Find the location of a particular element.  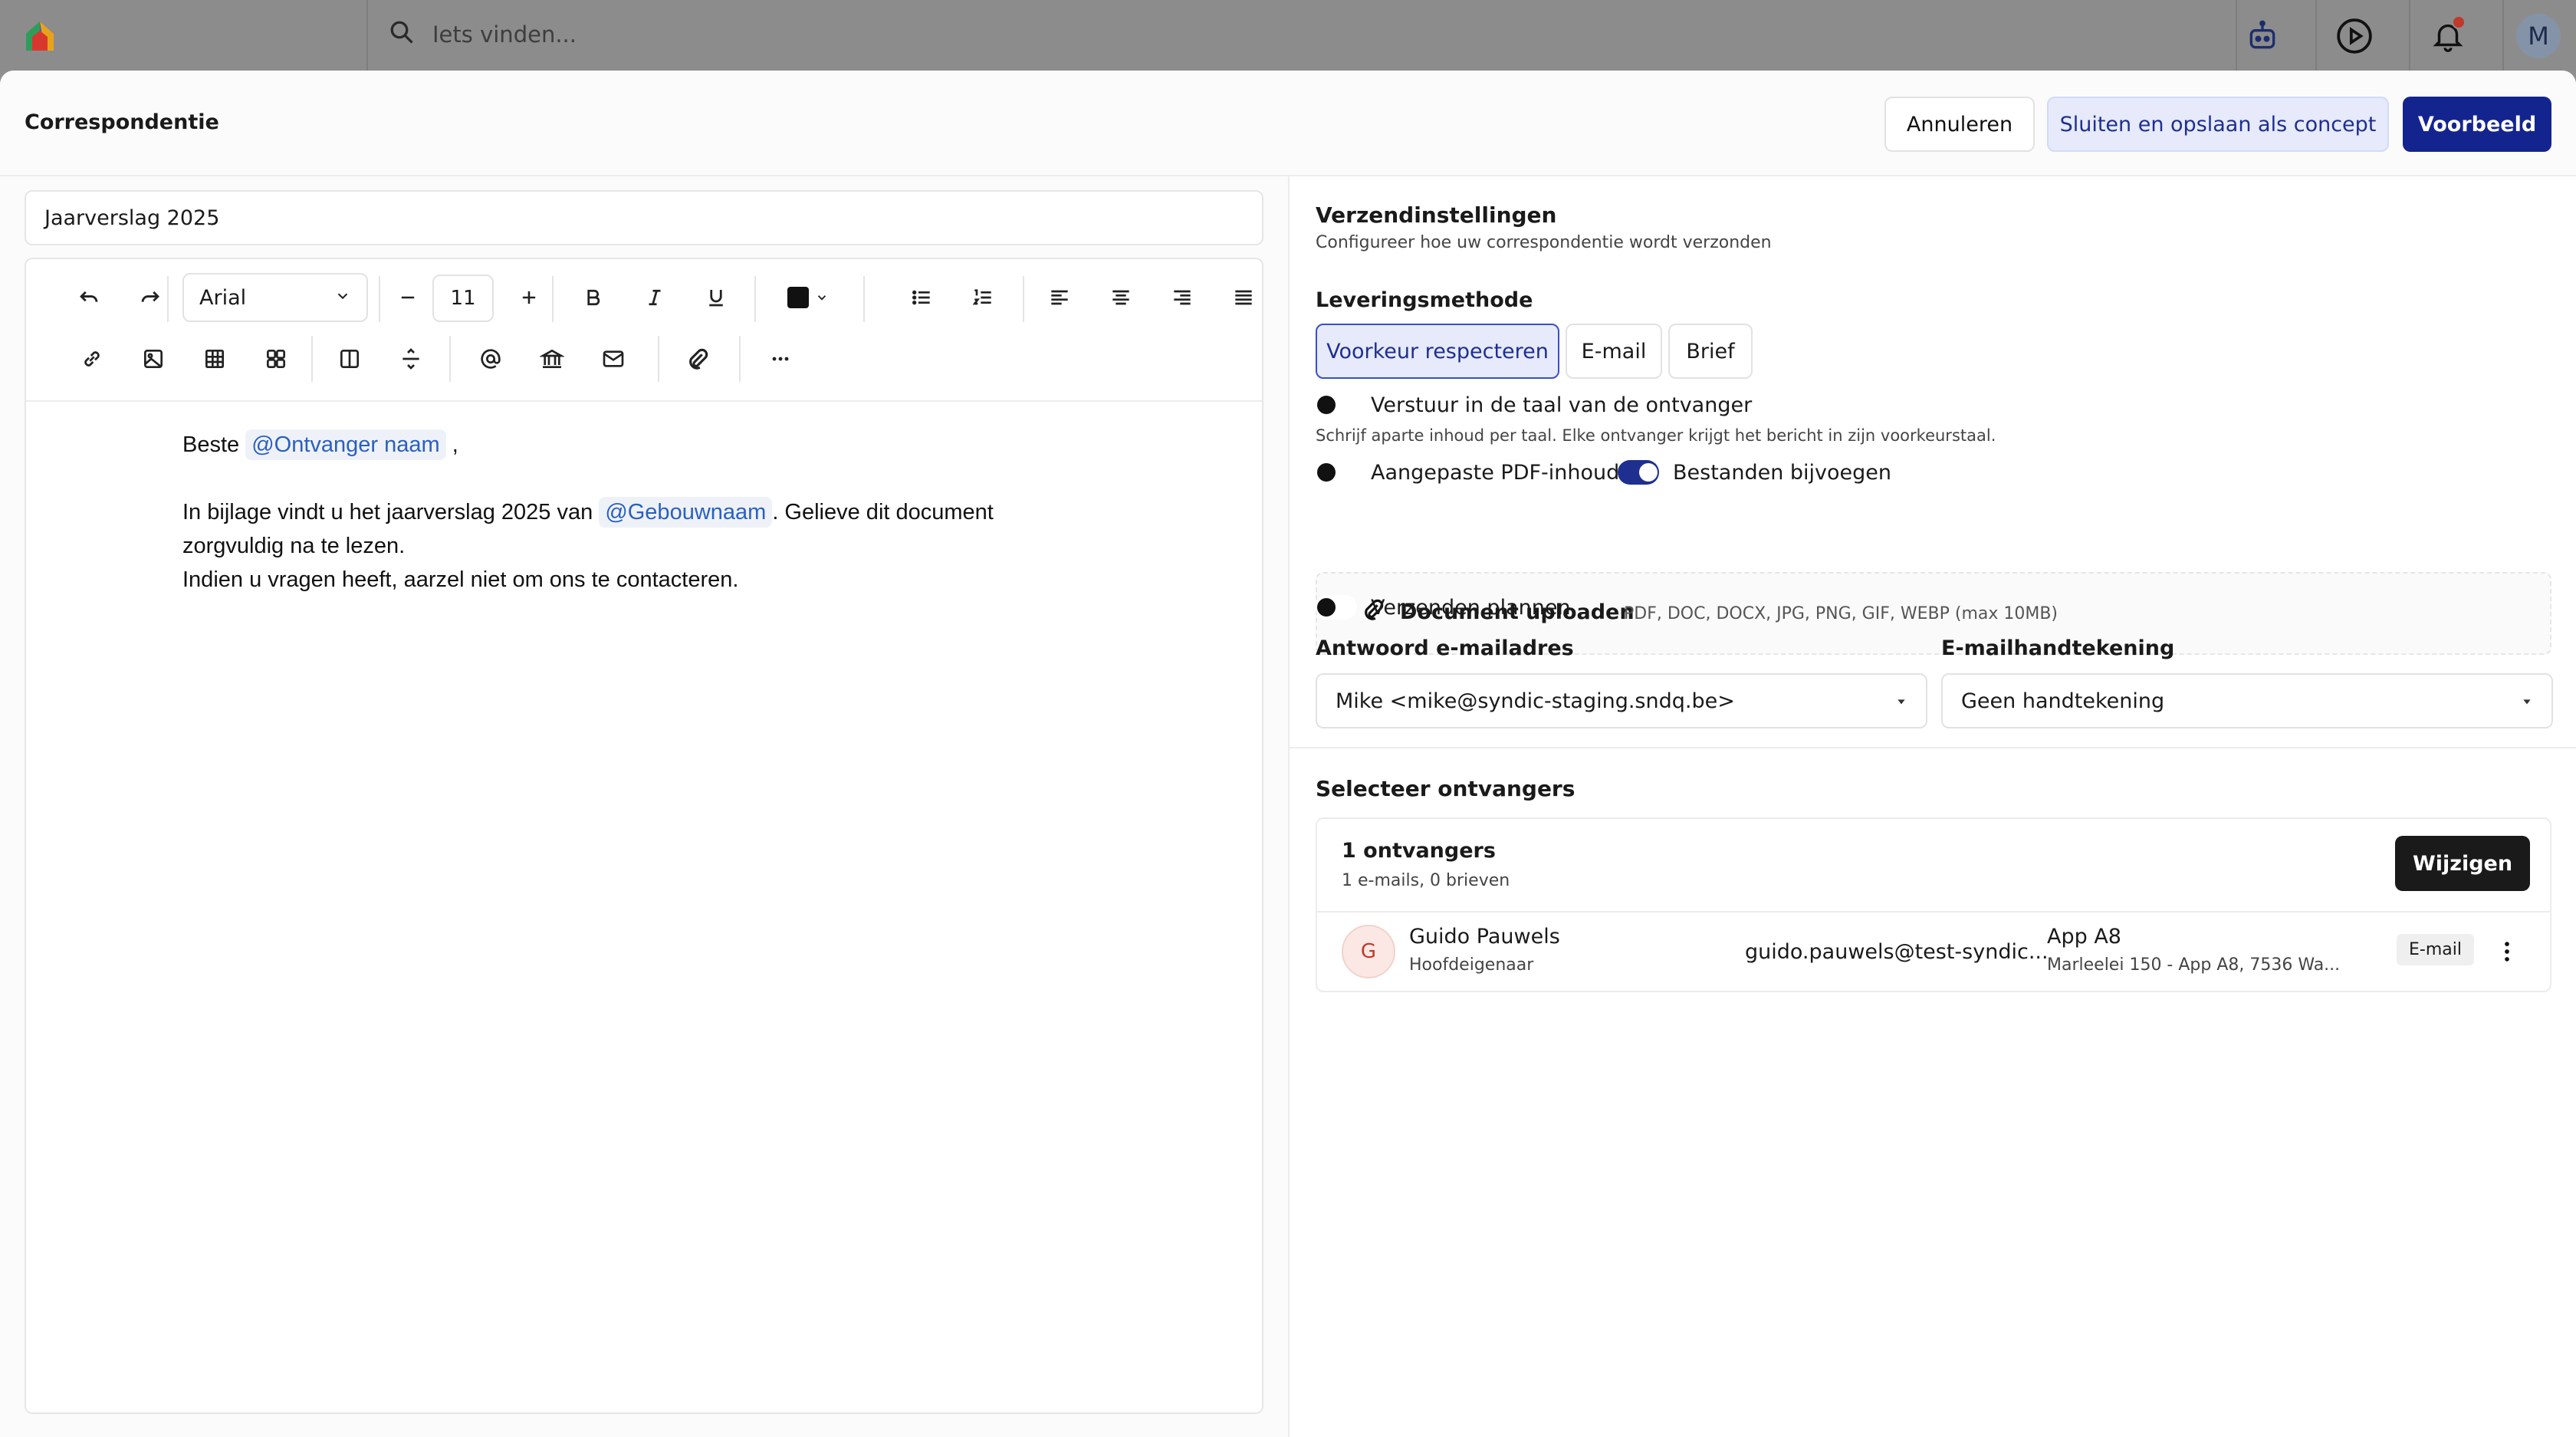

language-toggle-label: Verstuur in de taal van de ontvanger is located at coordinates (1562, 405).